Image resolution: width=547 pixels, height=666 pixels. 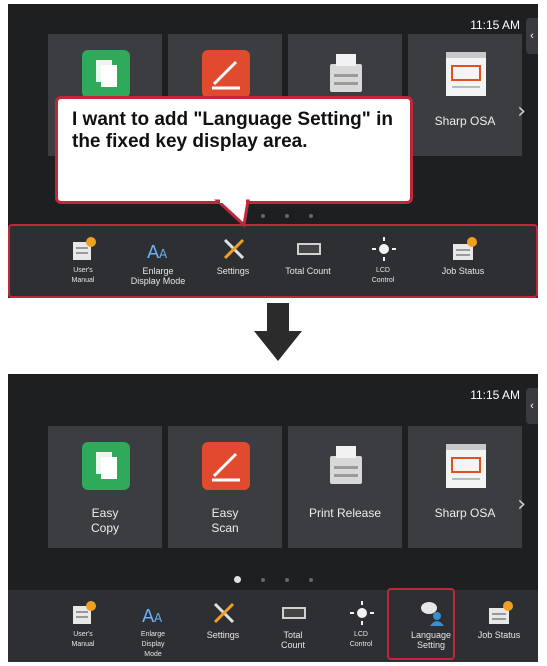 I want to click on tile-label: Easy Copy, so click(x=104, y=520).